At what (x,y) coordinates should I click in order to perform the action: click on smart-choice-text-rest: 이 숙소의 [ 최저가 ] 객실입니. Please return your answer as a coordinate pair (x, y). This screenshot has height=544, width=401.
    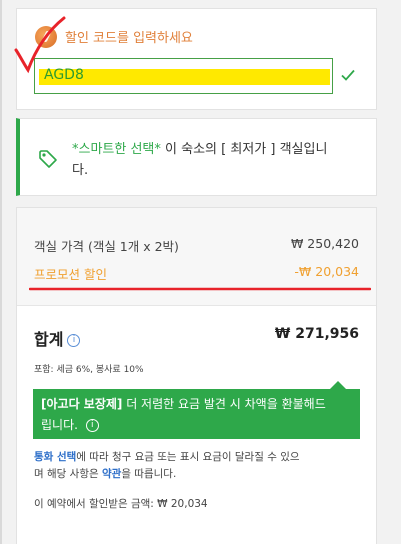
    Looking at the image, I should click on (244, 149).